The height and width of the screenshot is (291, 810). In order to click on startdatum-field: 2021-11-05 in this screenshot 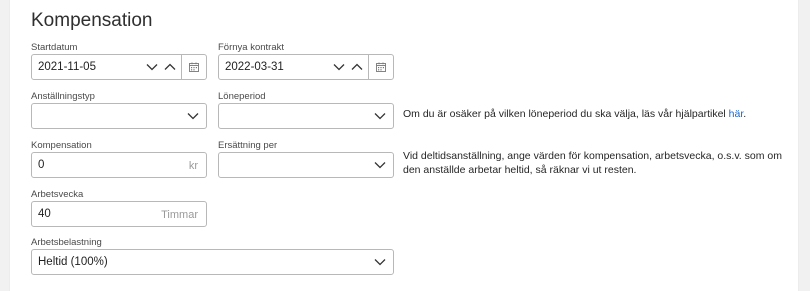, I will do `click(119, 67)`.